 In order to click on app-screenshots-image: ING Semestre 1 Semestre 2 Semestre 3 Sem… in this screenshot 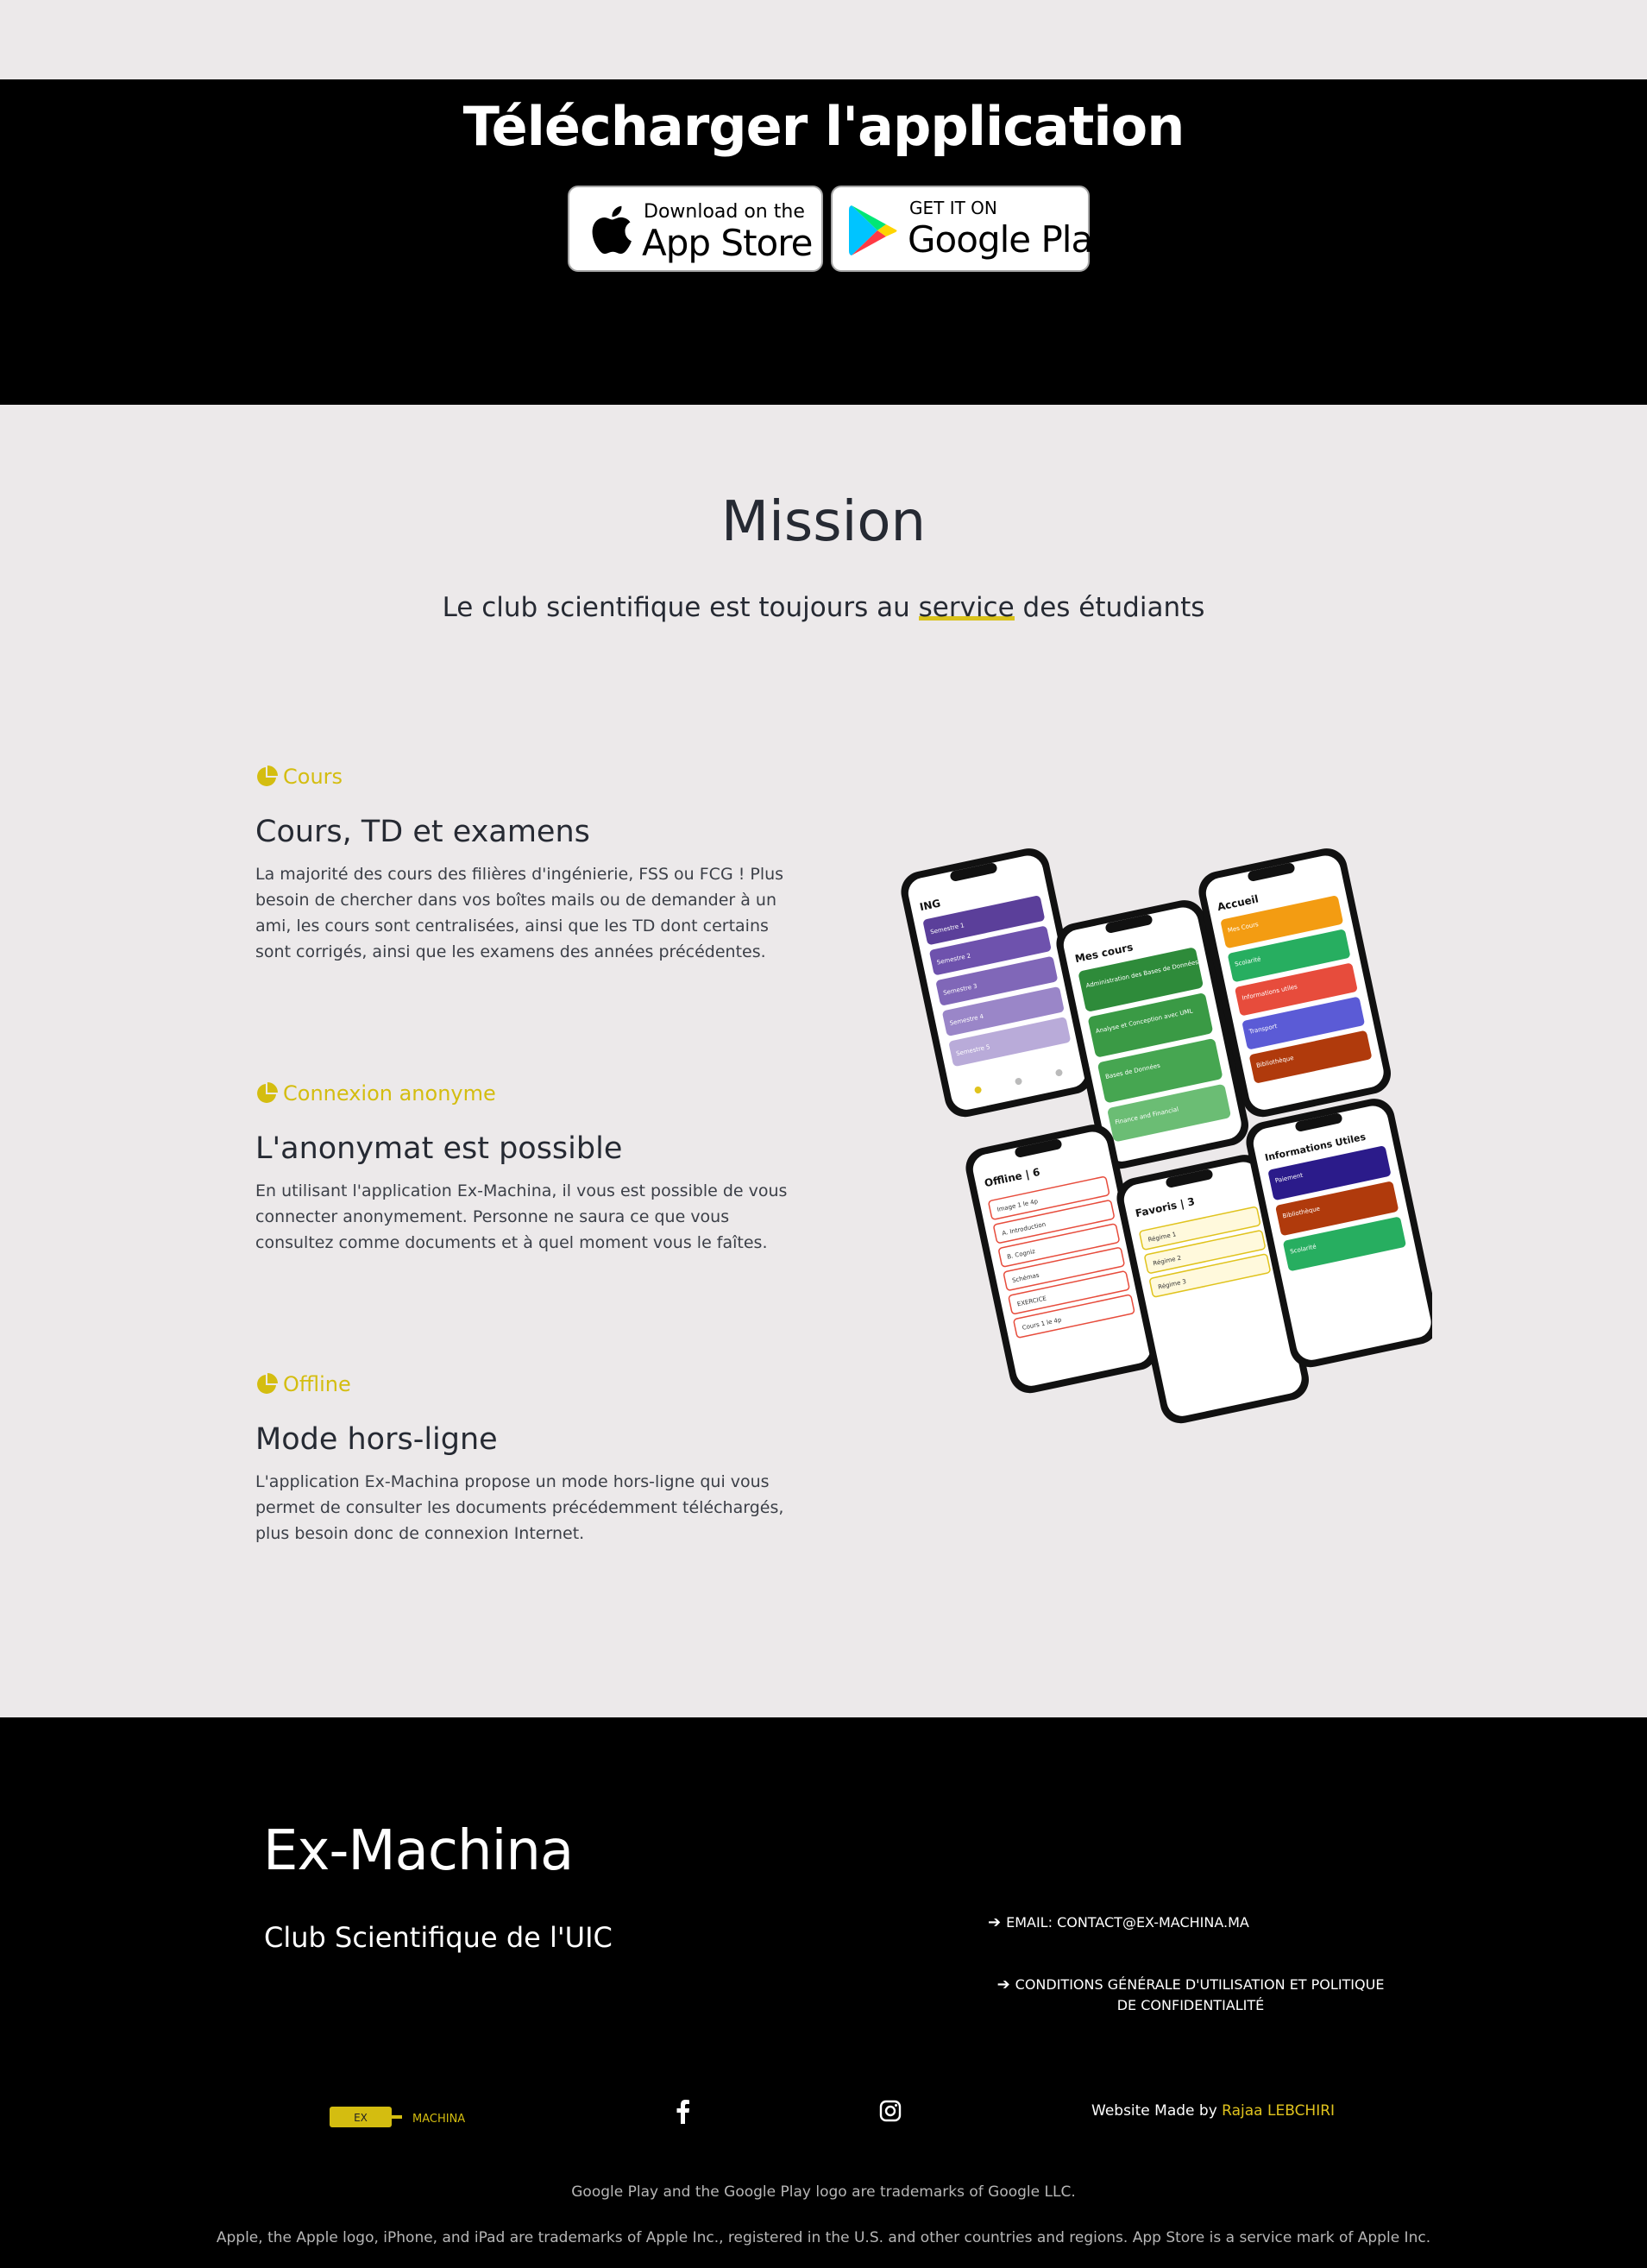, I will do `click(1166, 1136)`.